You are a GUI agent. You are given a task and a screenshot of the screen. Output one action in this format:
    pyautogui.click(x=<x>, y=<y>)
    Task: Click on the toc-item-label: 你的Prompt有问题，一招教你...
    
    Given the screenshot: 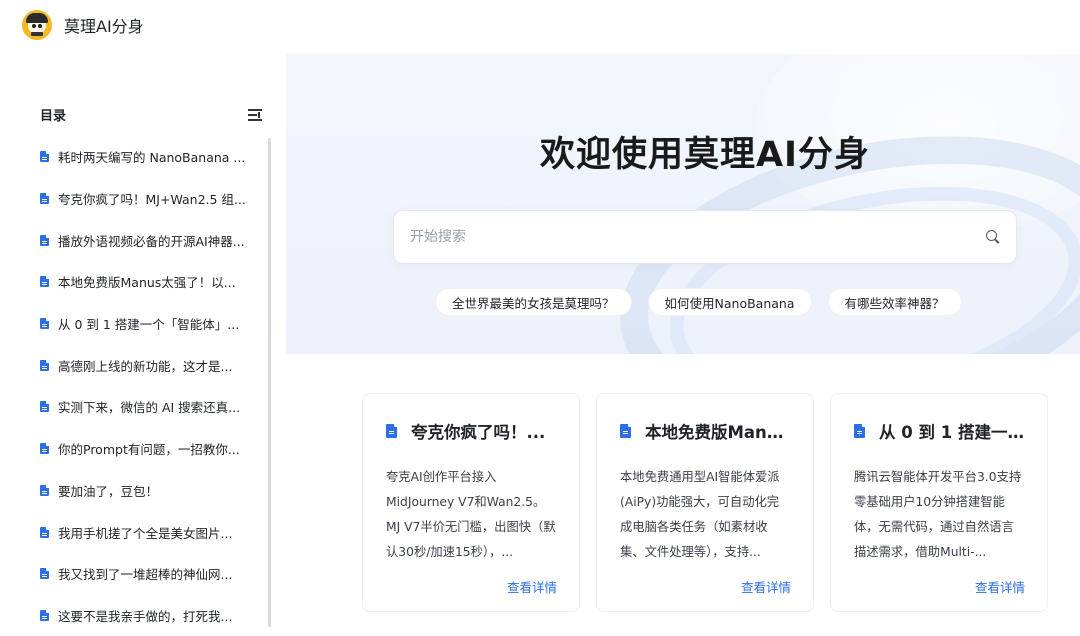 What is the action you would take?
    pyautogui.click(x=149, y=450)
    